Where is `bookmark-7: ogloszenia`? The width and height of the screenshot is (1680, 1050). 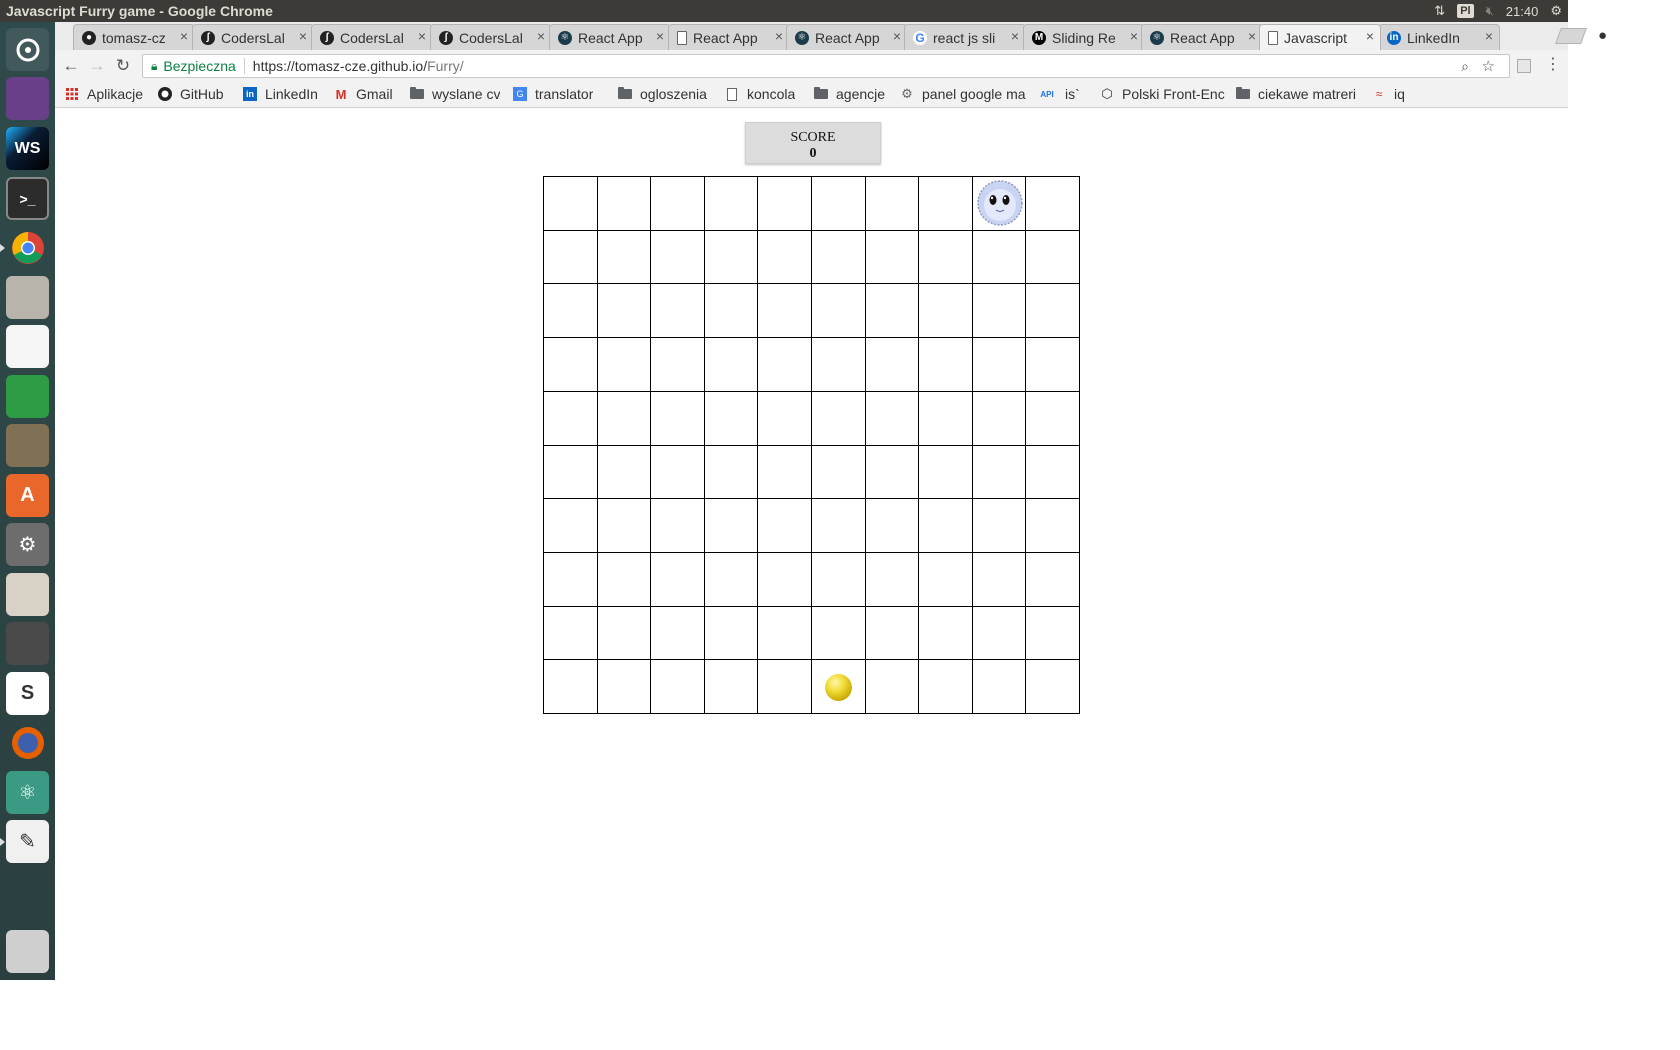 bookmark-7: ogloszenia is located at coordinates (662, 94).